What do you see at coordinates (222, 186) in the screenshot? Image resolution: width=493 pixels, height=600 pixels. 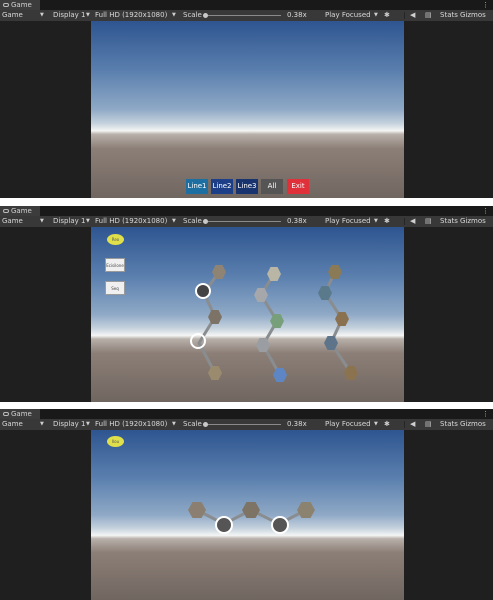 I see `line2-button: Line2` at bounding box center [222, 186].